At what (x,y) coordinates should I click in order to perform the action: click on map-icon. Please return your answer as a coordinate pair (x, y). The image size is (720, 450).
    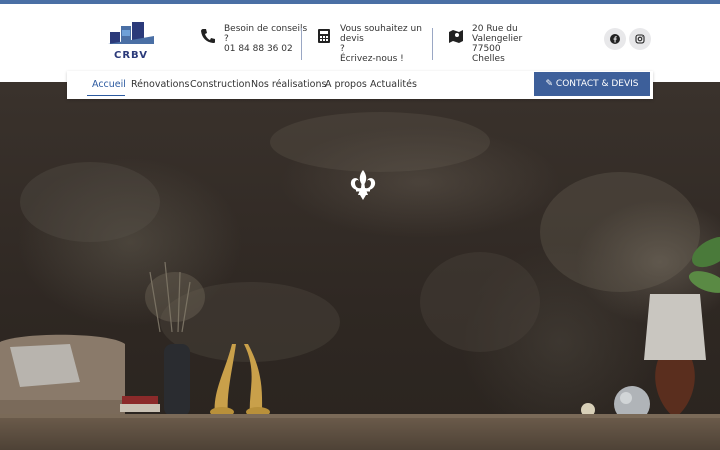
    Looking at the image, I should click on (456, 36).